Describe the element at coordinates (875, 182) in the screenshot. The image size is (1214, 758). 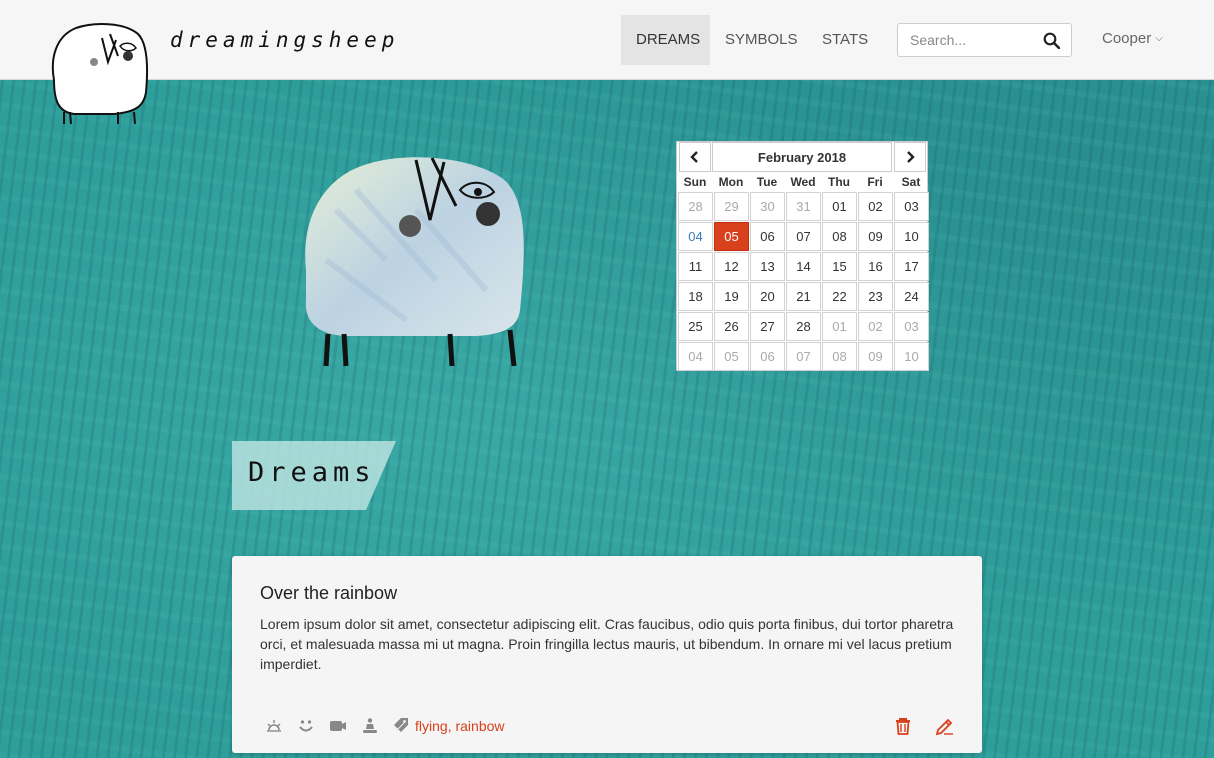
I see `weekday-header: Fri` at that location.